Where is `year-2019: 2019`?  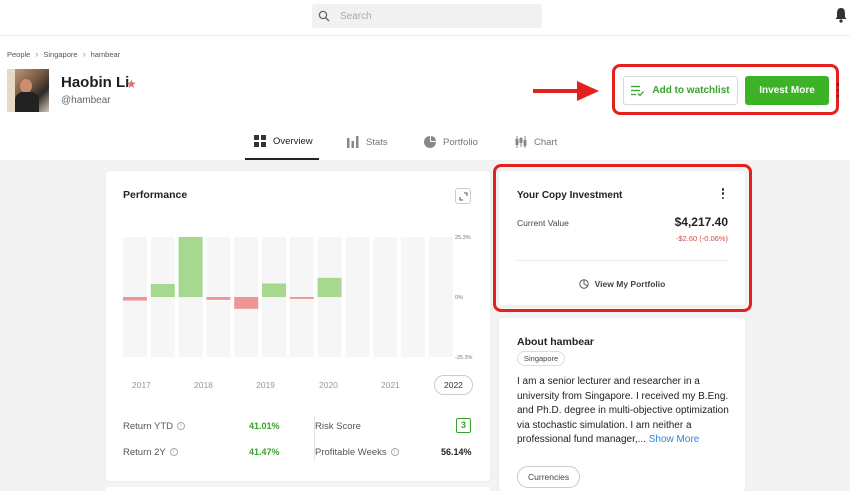
year-2019: 2019 is located at coordinates (265, 385).